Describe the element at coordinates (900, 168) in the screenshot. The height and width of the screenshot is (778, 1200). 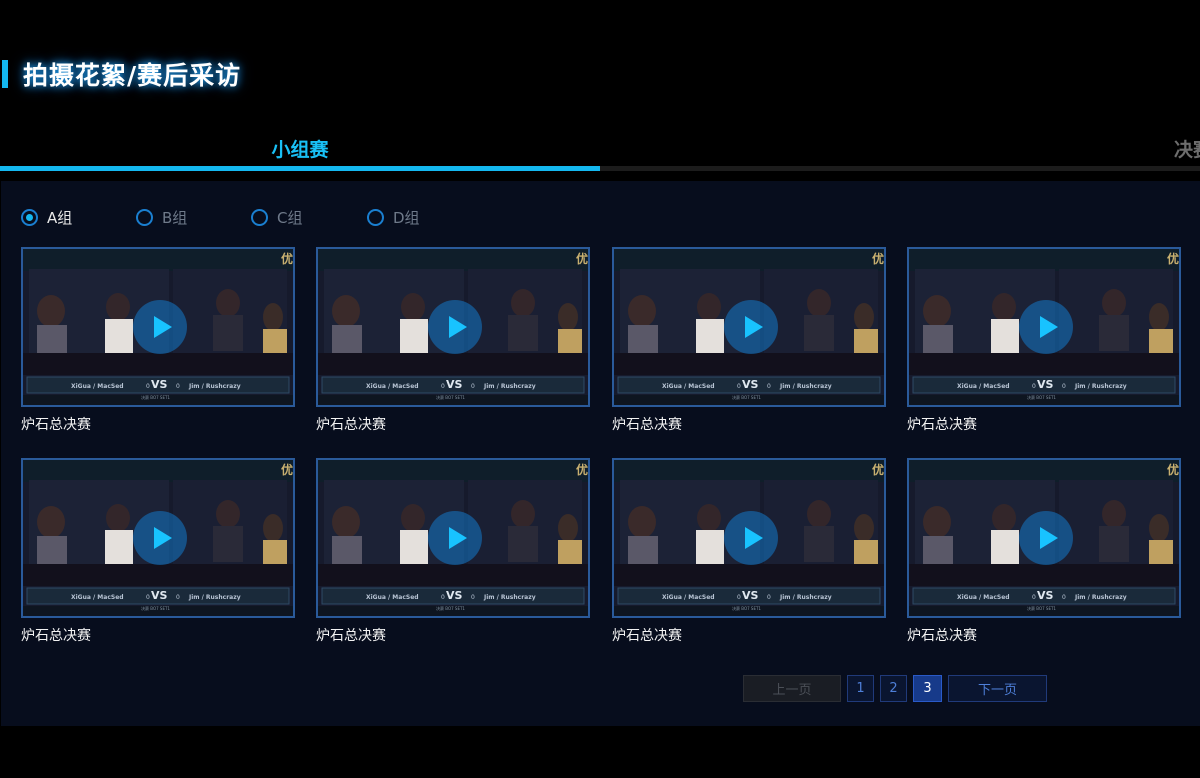
I see `tab-track` at that location.